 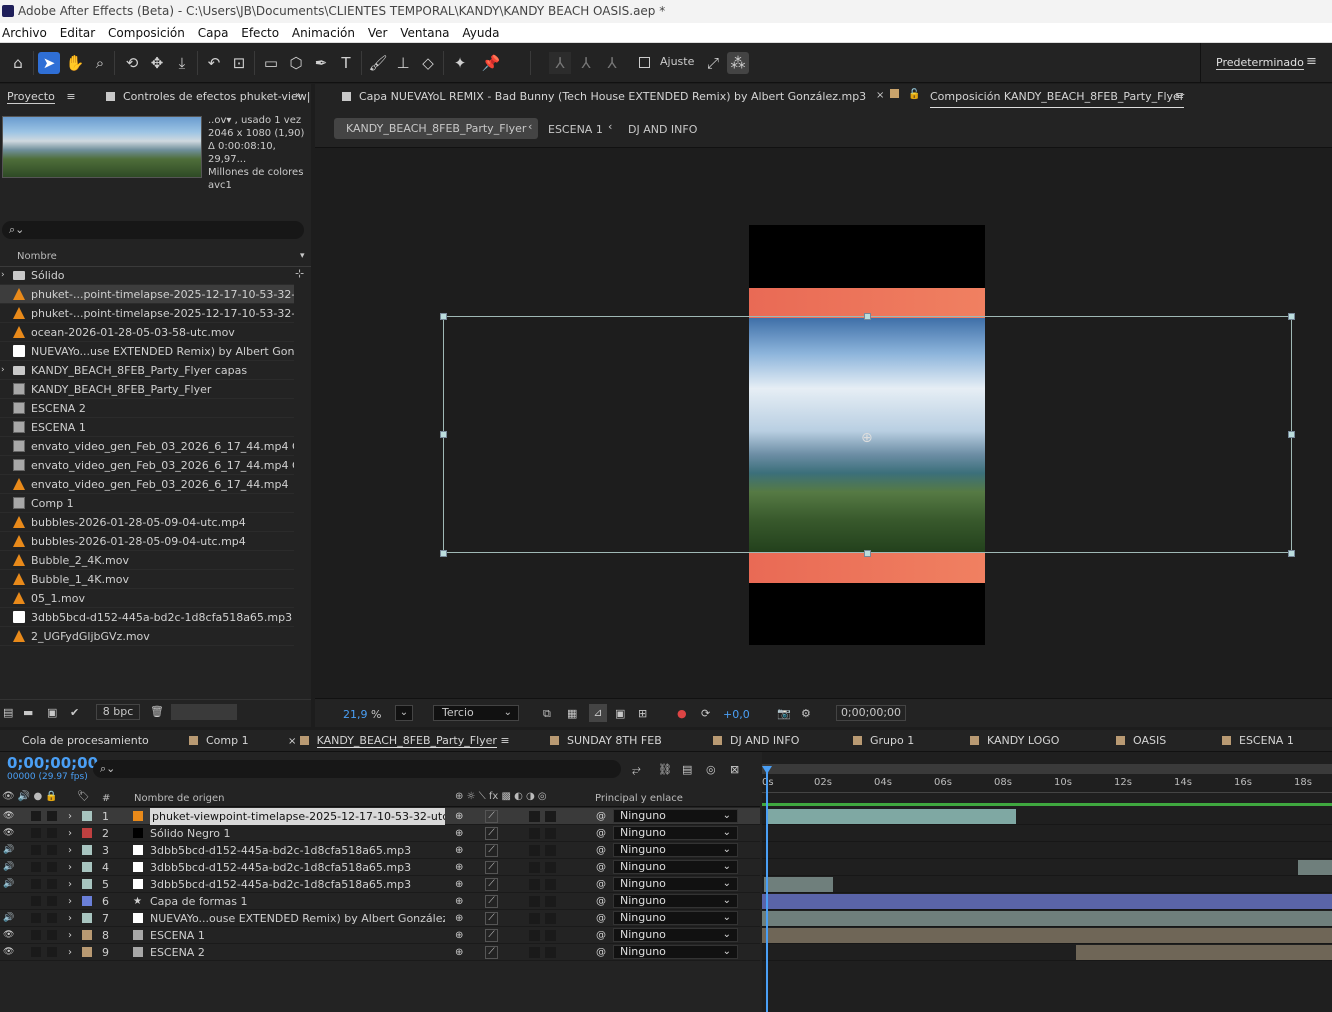 What do you see at coordinates (436, 128) in the screenshot?
I see `breadcrumb-kandy-beach: KANDY_BEACH_8FEB_Party_Flyer` at bounding box center [436, 128].